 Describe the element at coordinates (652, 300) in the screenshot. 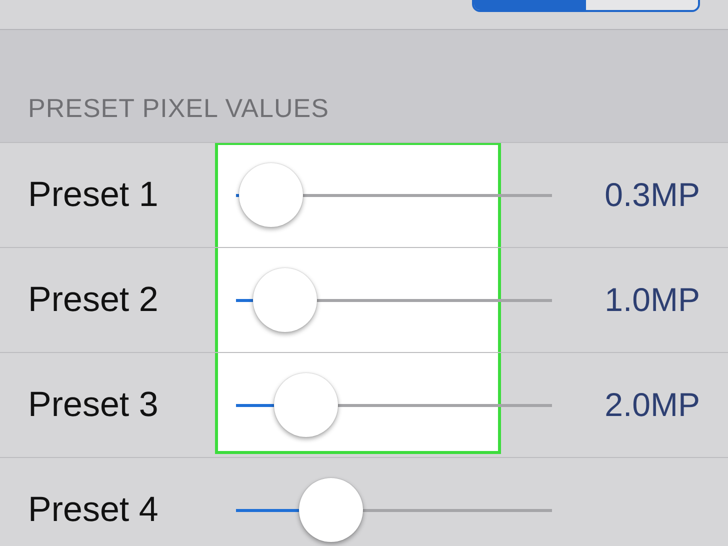

I see `value-text: 1.0MP` at that location.